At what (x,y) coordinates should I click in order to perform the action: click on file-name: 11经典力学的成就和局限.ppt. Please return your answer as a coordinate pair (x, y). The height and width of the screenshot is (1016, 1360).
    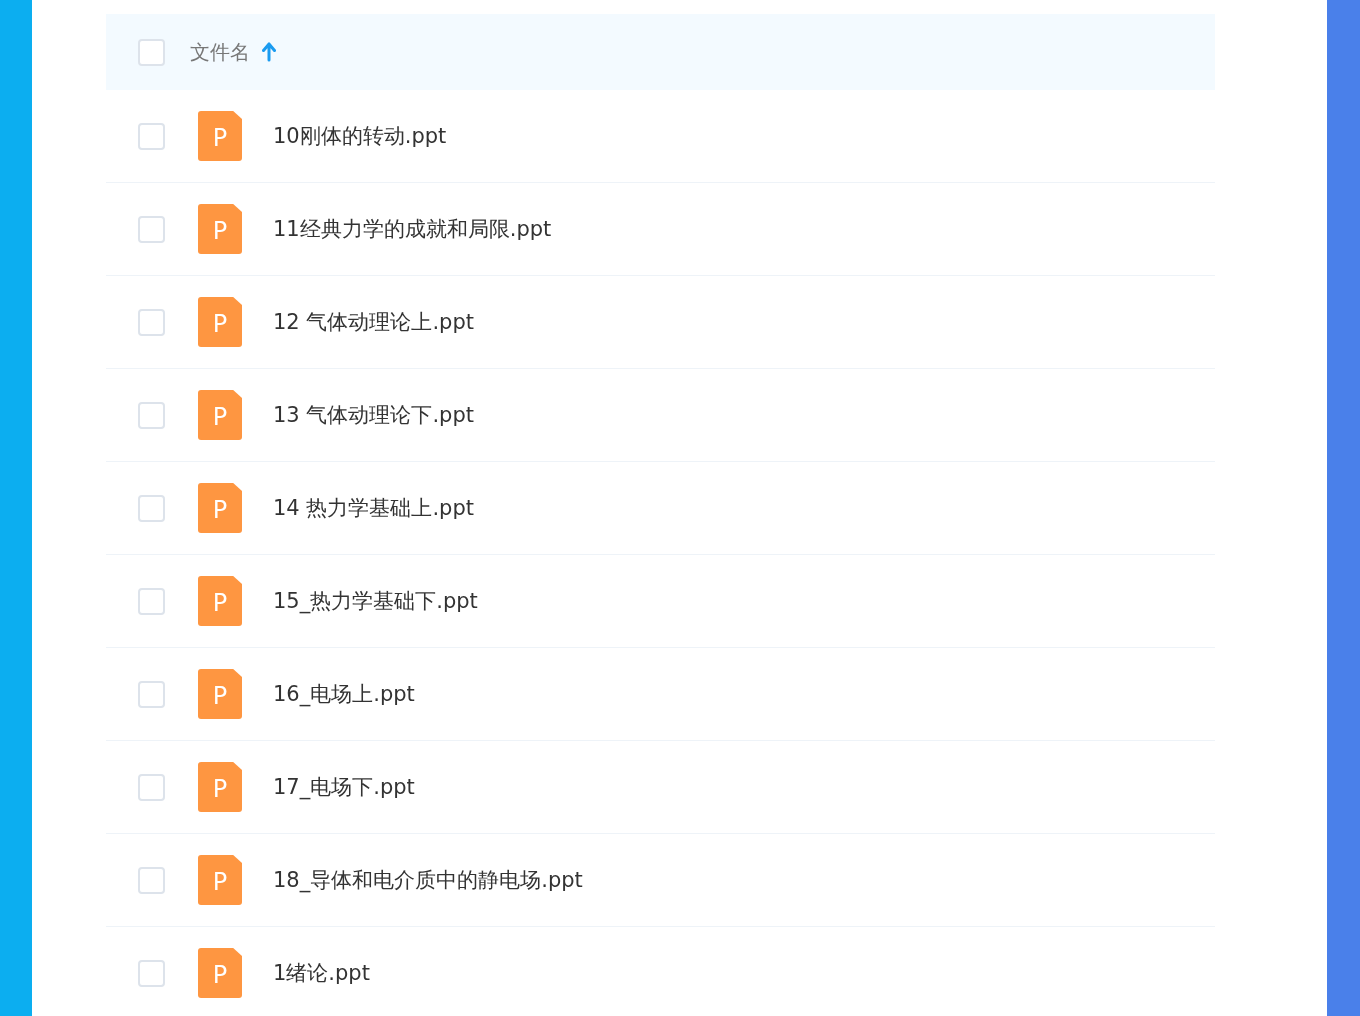
    Looking at the image, I should click on (412, 229).